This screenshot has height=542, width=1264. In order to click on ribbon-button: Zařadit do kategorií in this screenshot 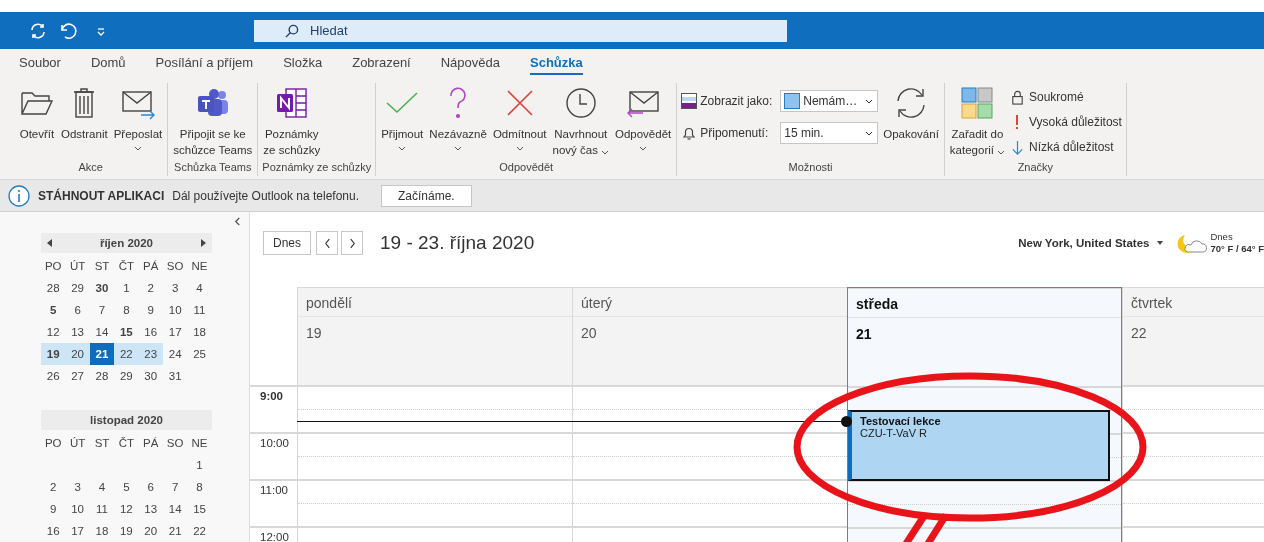, I will do `click(977, 122)`.